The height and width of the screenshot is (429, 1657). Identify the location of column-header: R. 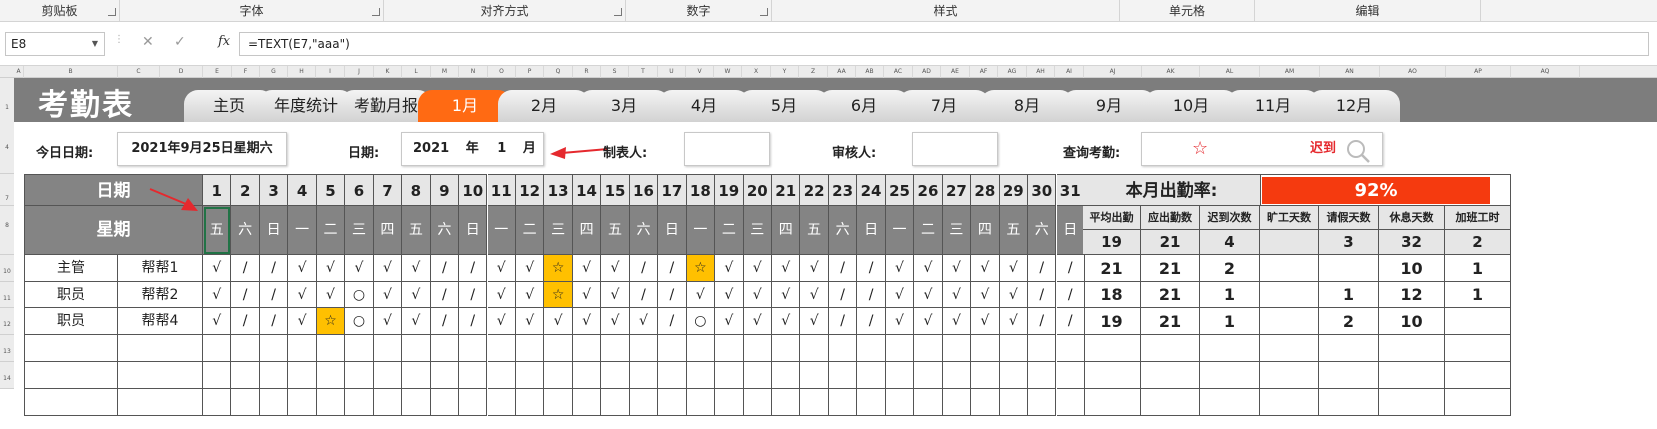
(587, 72).